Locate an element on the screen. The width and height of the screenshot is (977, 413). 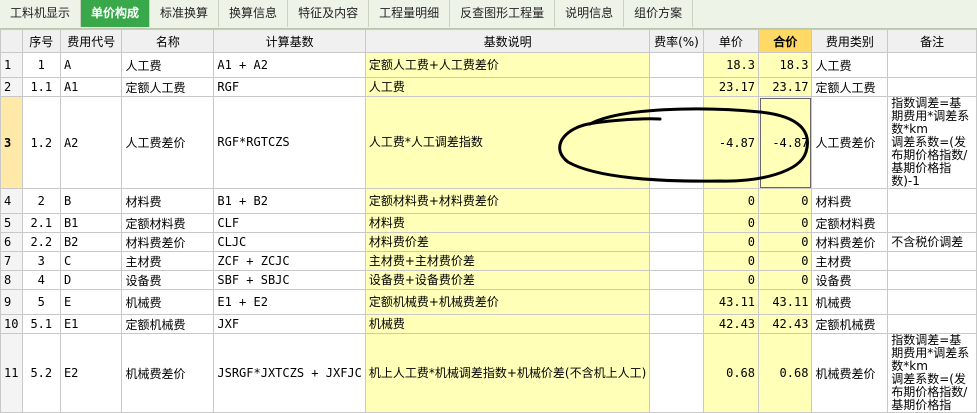
cell-name: 人工费差价 is located at coordinates (168, 142).